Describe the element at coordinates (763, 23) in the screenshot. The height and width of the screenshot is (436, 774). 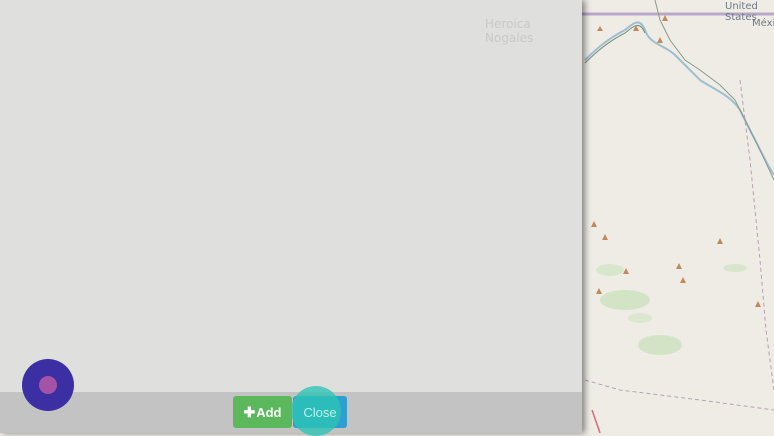
I see `map-label-mexico: México` at that location.